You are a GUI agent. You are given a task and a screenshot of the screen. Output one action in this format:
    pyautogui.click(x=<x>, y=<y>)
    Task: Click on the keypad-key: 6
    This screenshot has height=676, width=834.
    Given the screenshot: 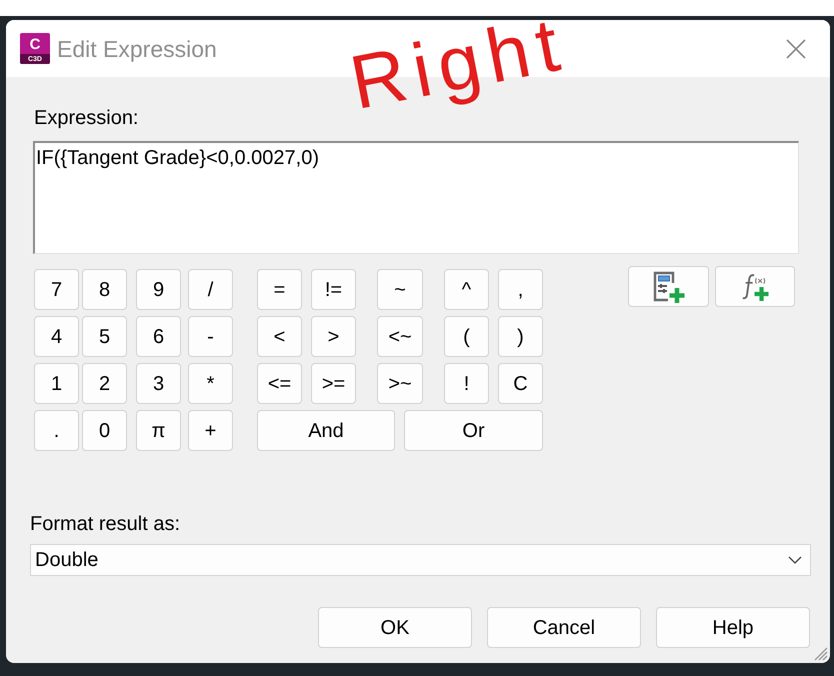 What is the action you would take?
    pyautogui.click(x=158, y=336)
    